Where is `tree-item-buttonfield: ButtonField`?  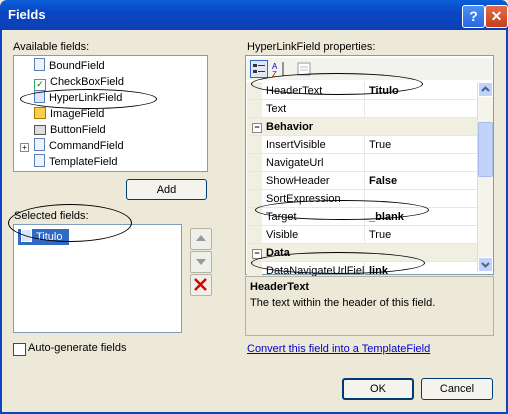
tree-item-buttonfield: ButtonField is located at coordinates (70, 130).